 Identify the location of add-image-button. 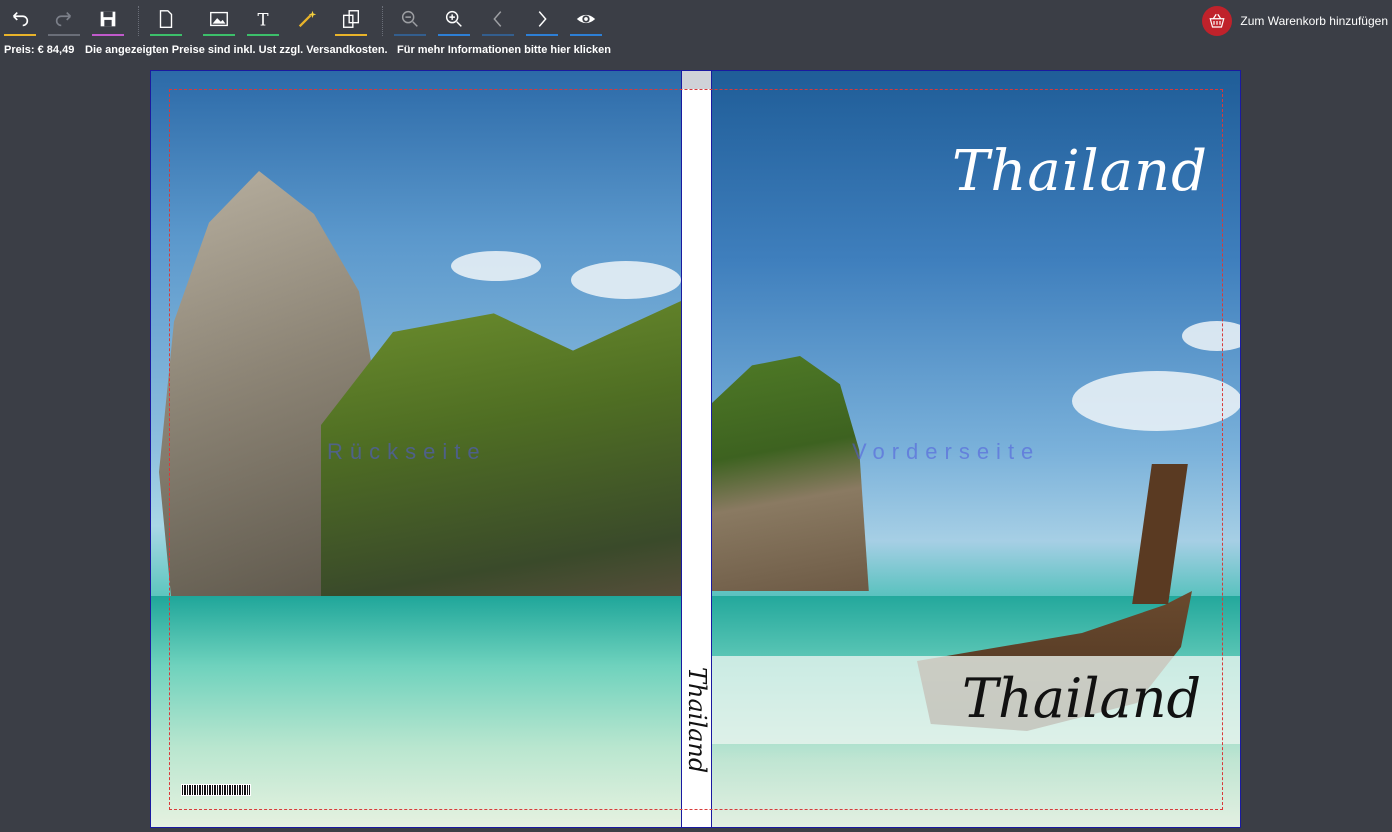
(219, 20).